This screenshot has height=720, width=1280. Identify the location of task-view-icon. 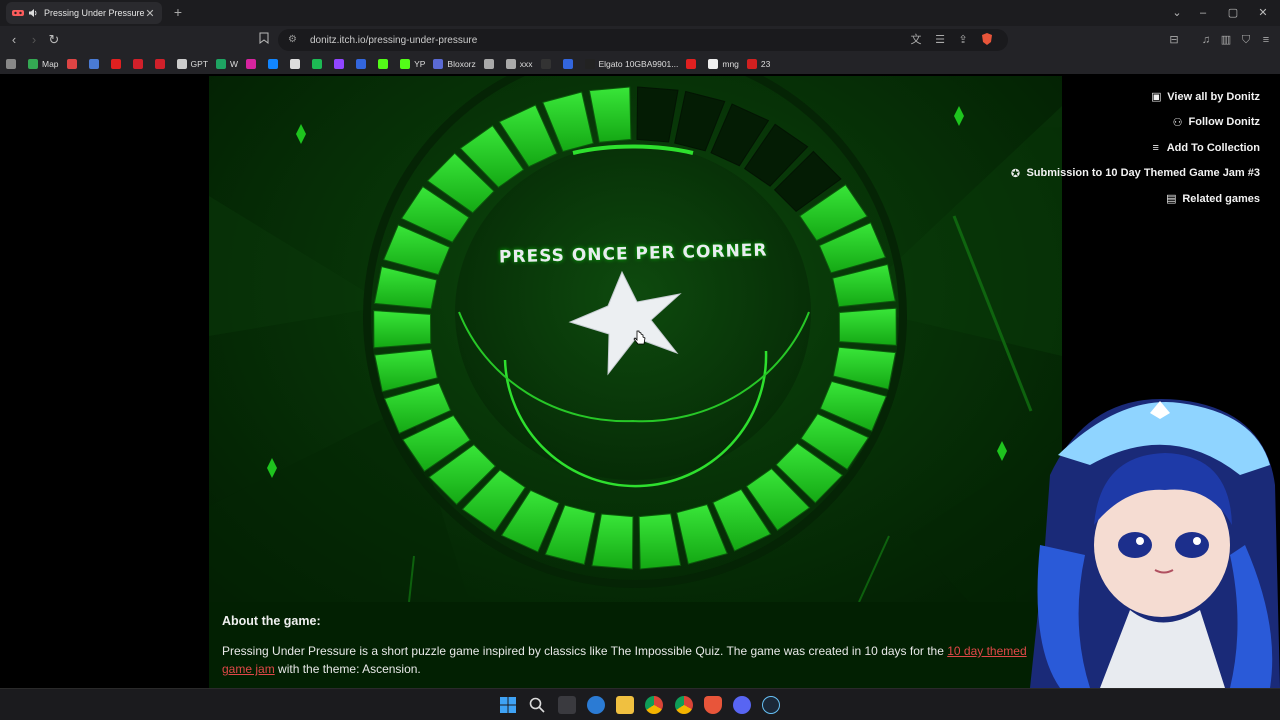
(567, 705).